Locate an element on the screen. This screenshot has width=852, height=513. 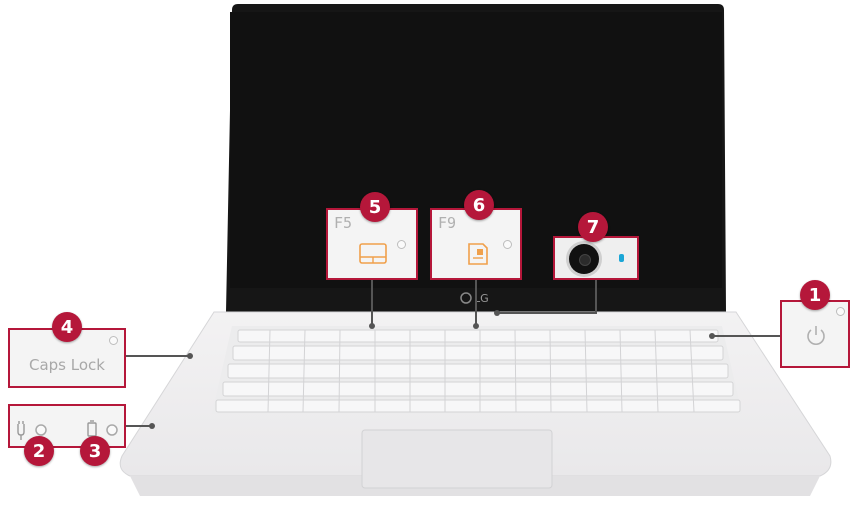
callout-badge-2: 2 is located at coordinates (39, 451).